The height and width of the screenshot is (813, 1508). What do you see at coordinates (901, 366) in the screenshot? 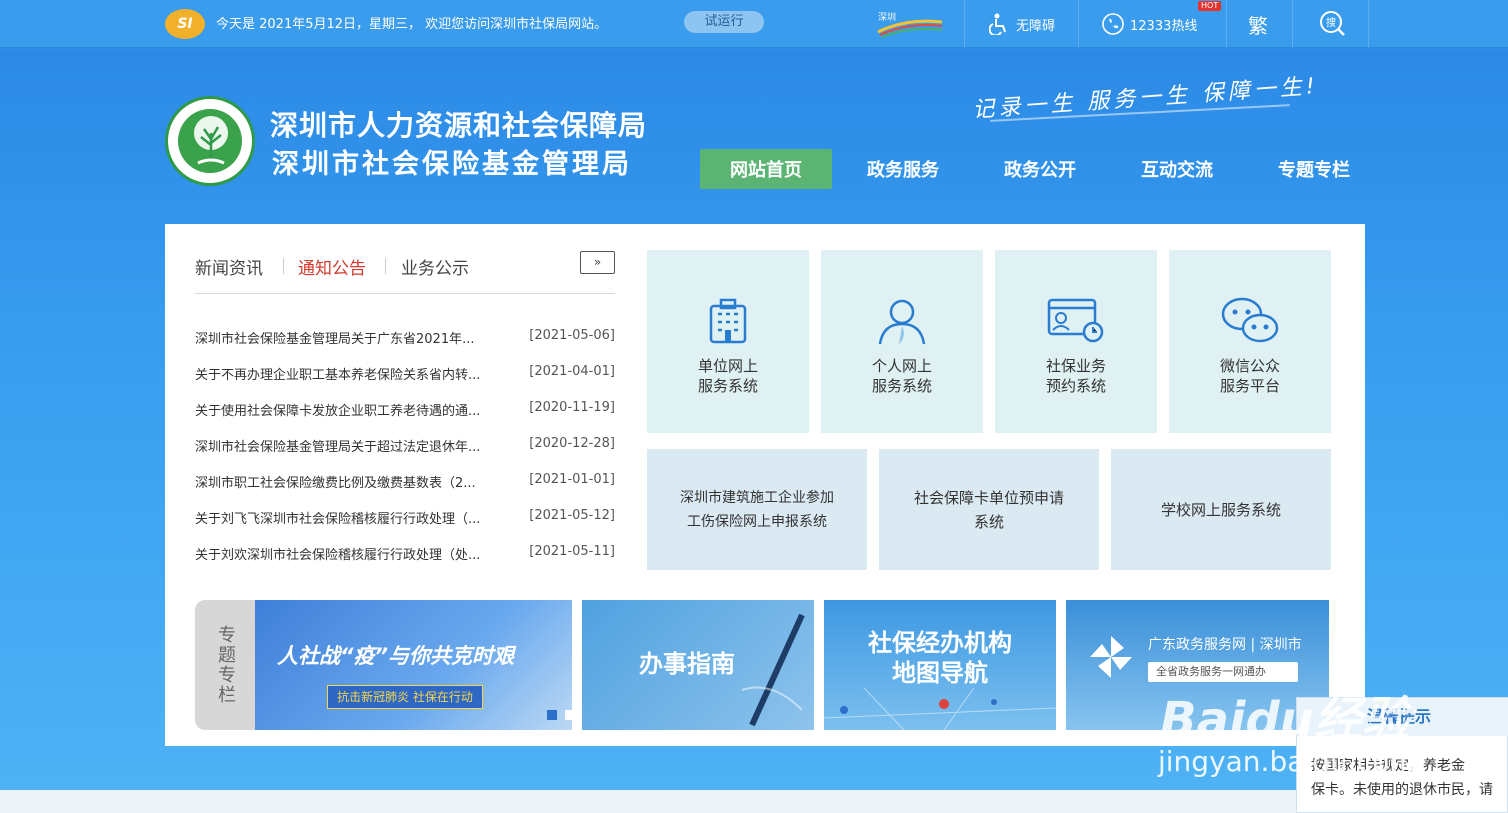
I see `service-label: 个人网上` at bounding box center [901, 366].